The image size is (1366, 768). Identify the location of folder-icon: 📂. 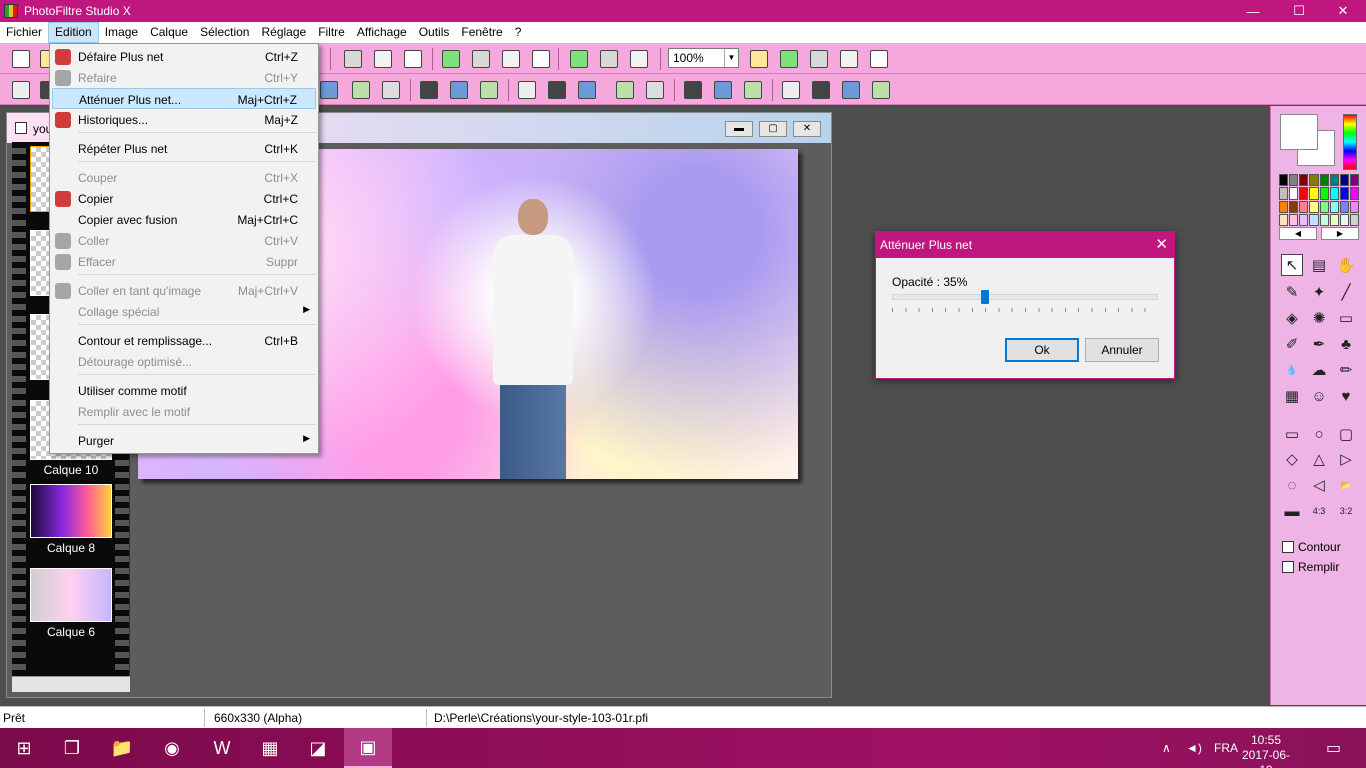
(1346, 485).